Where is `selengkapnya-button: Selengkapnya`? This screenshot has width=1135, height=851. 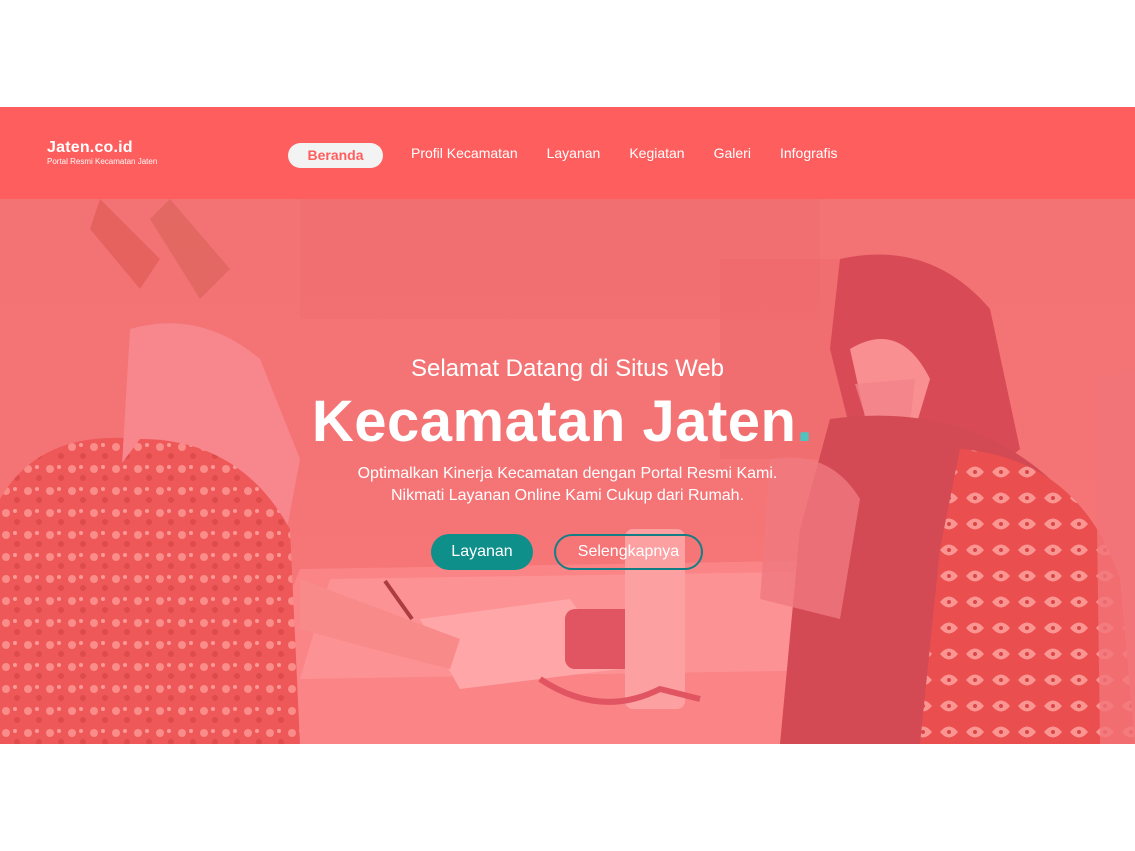
selengkapnya-button: Selengkapnya is located at coordinates (628, 552).